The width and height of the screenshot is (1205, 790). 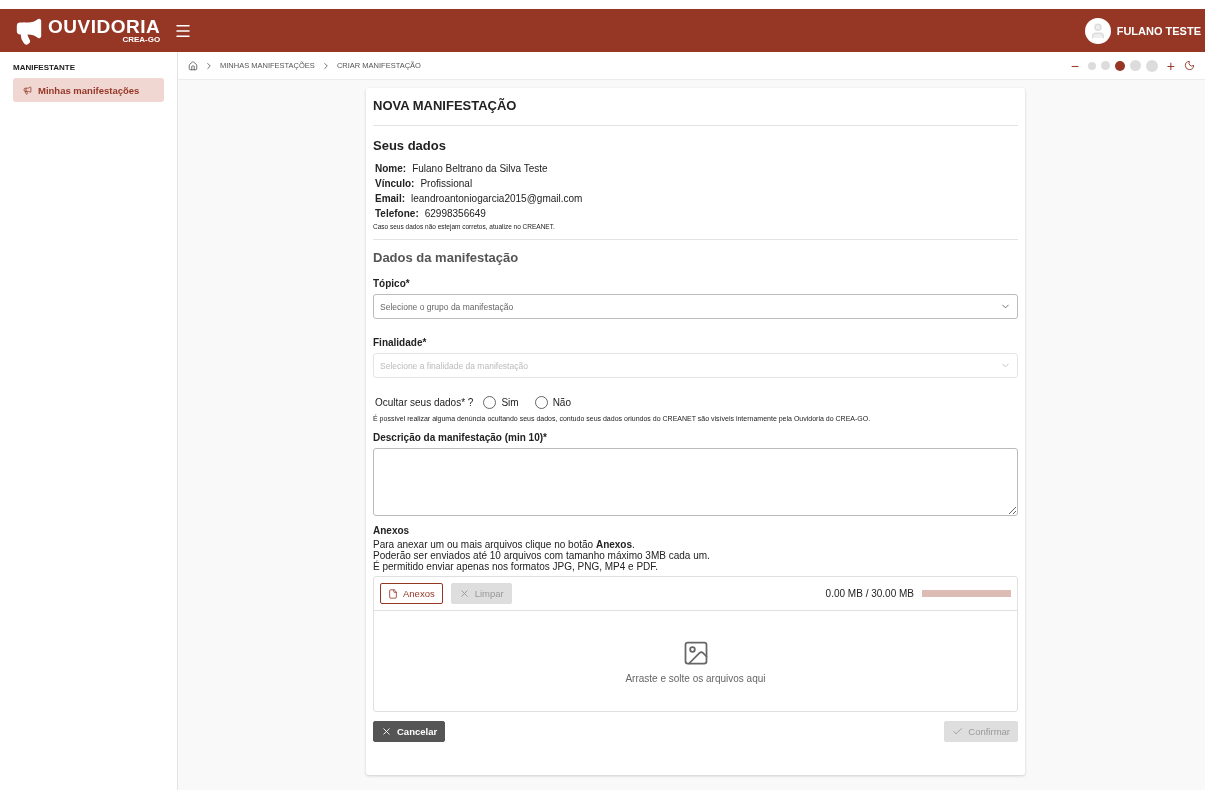 I want to click on field-label: Tópico*, so click(x=392, y=283).